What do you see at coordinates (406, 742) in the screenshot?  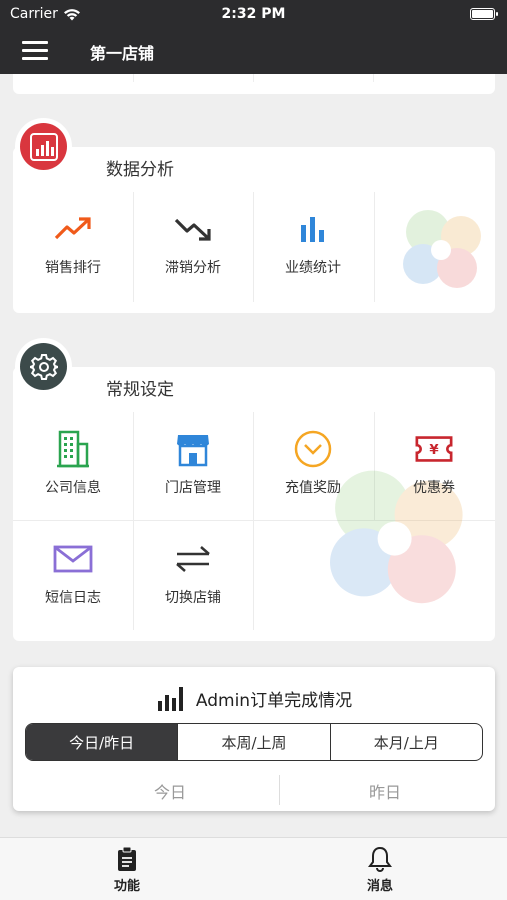 I see `segment-month: 本月/上月` at bounding box center [406, 742].